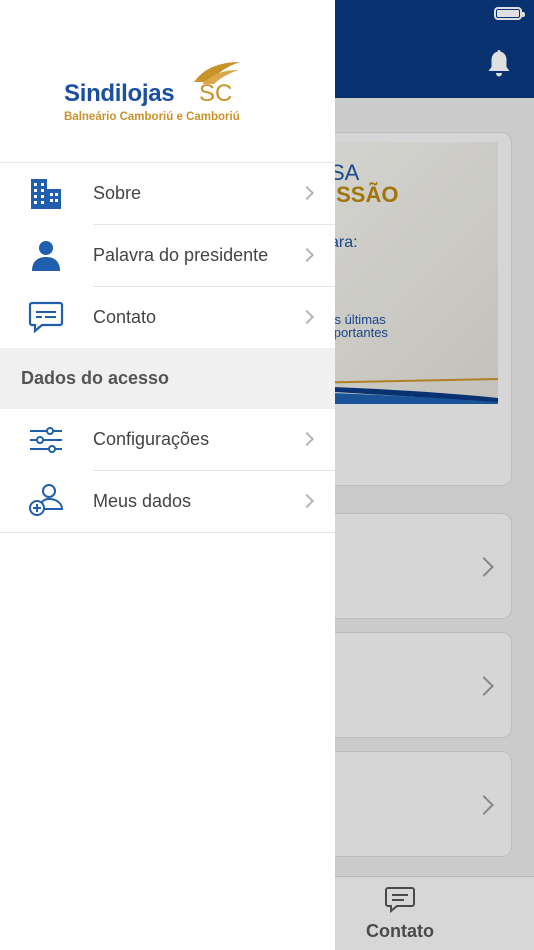  I want to click on chat-icon, so click(46, 317).